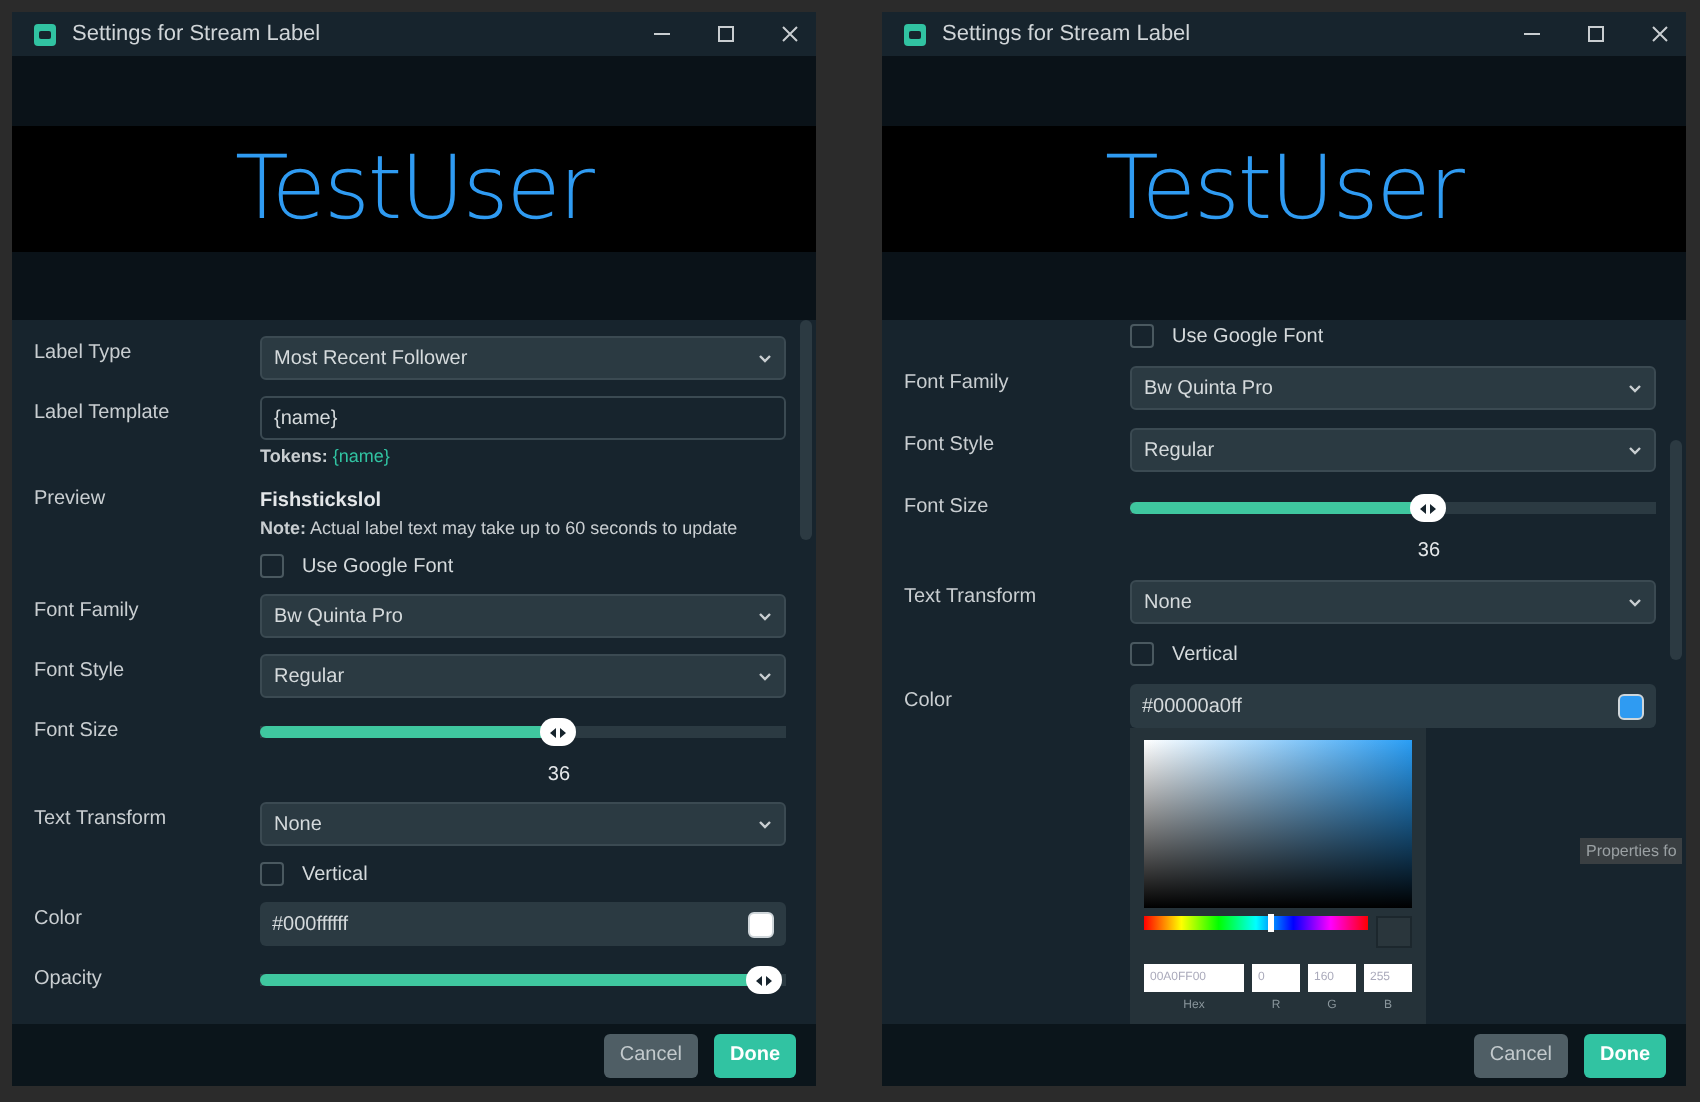 The width and height of the screenshot is (1700, 1102). Describe the element at coordinates (84, 354) in the screenshot. I see `field-label: Label Type` at that location.